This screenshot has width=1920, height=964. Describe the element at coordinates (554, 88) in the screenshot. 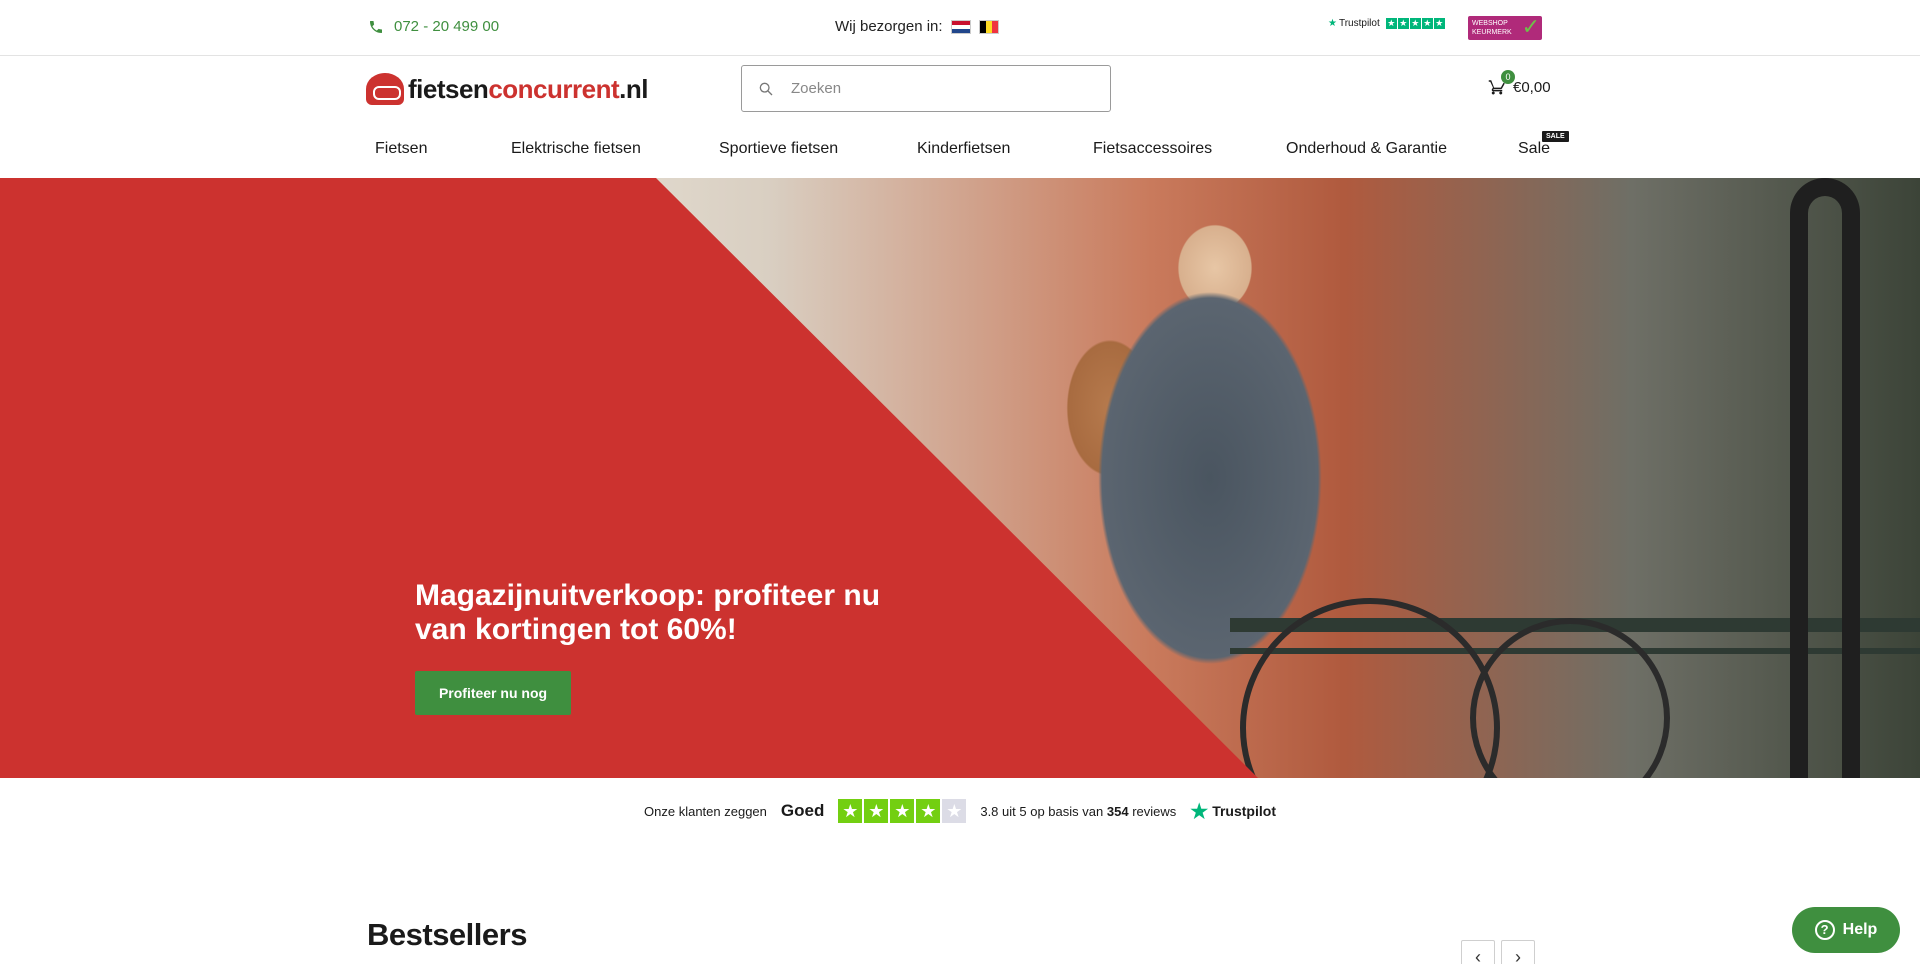

I see `logo-text-part2: concurrent` at that location.